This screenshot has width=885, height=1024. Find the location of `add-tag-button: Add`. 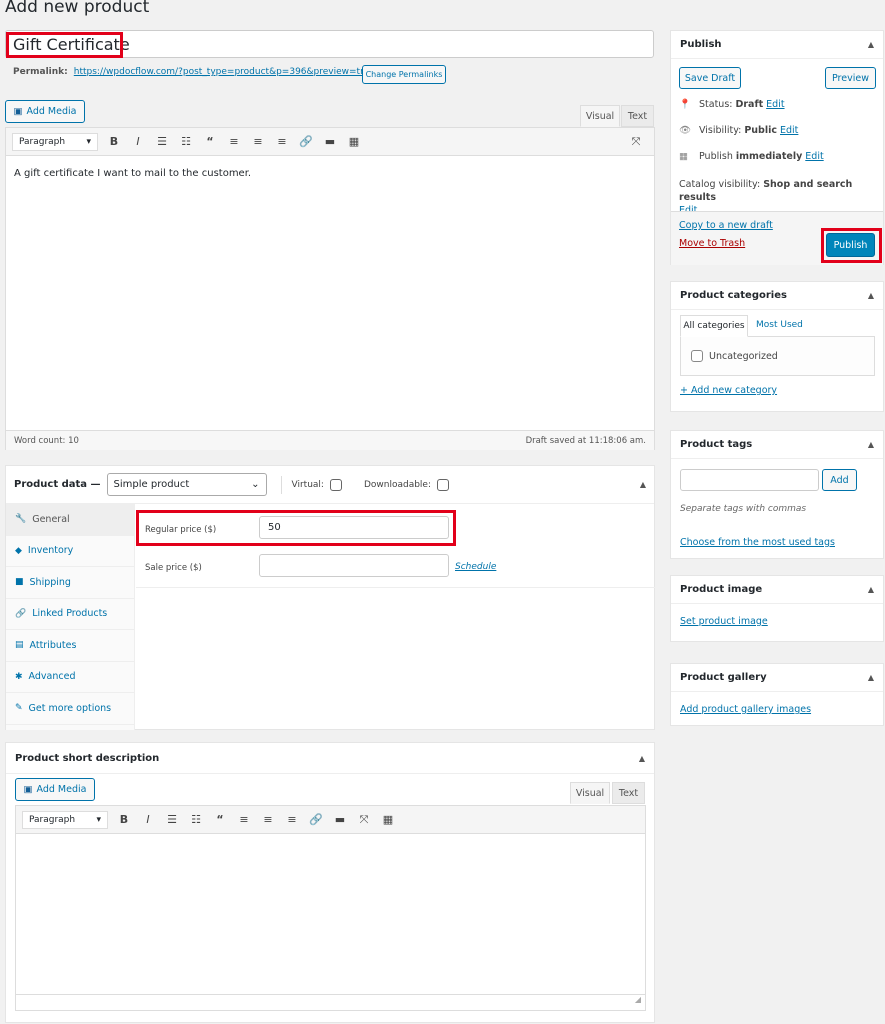

add-tag-button: Add is located at coordinates (839, 480).